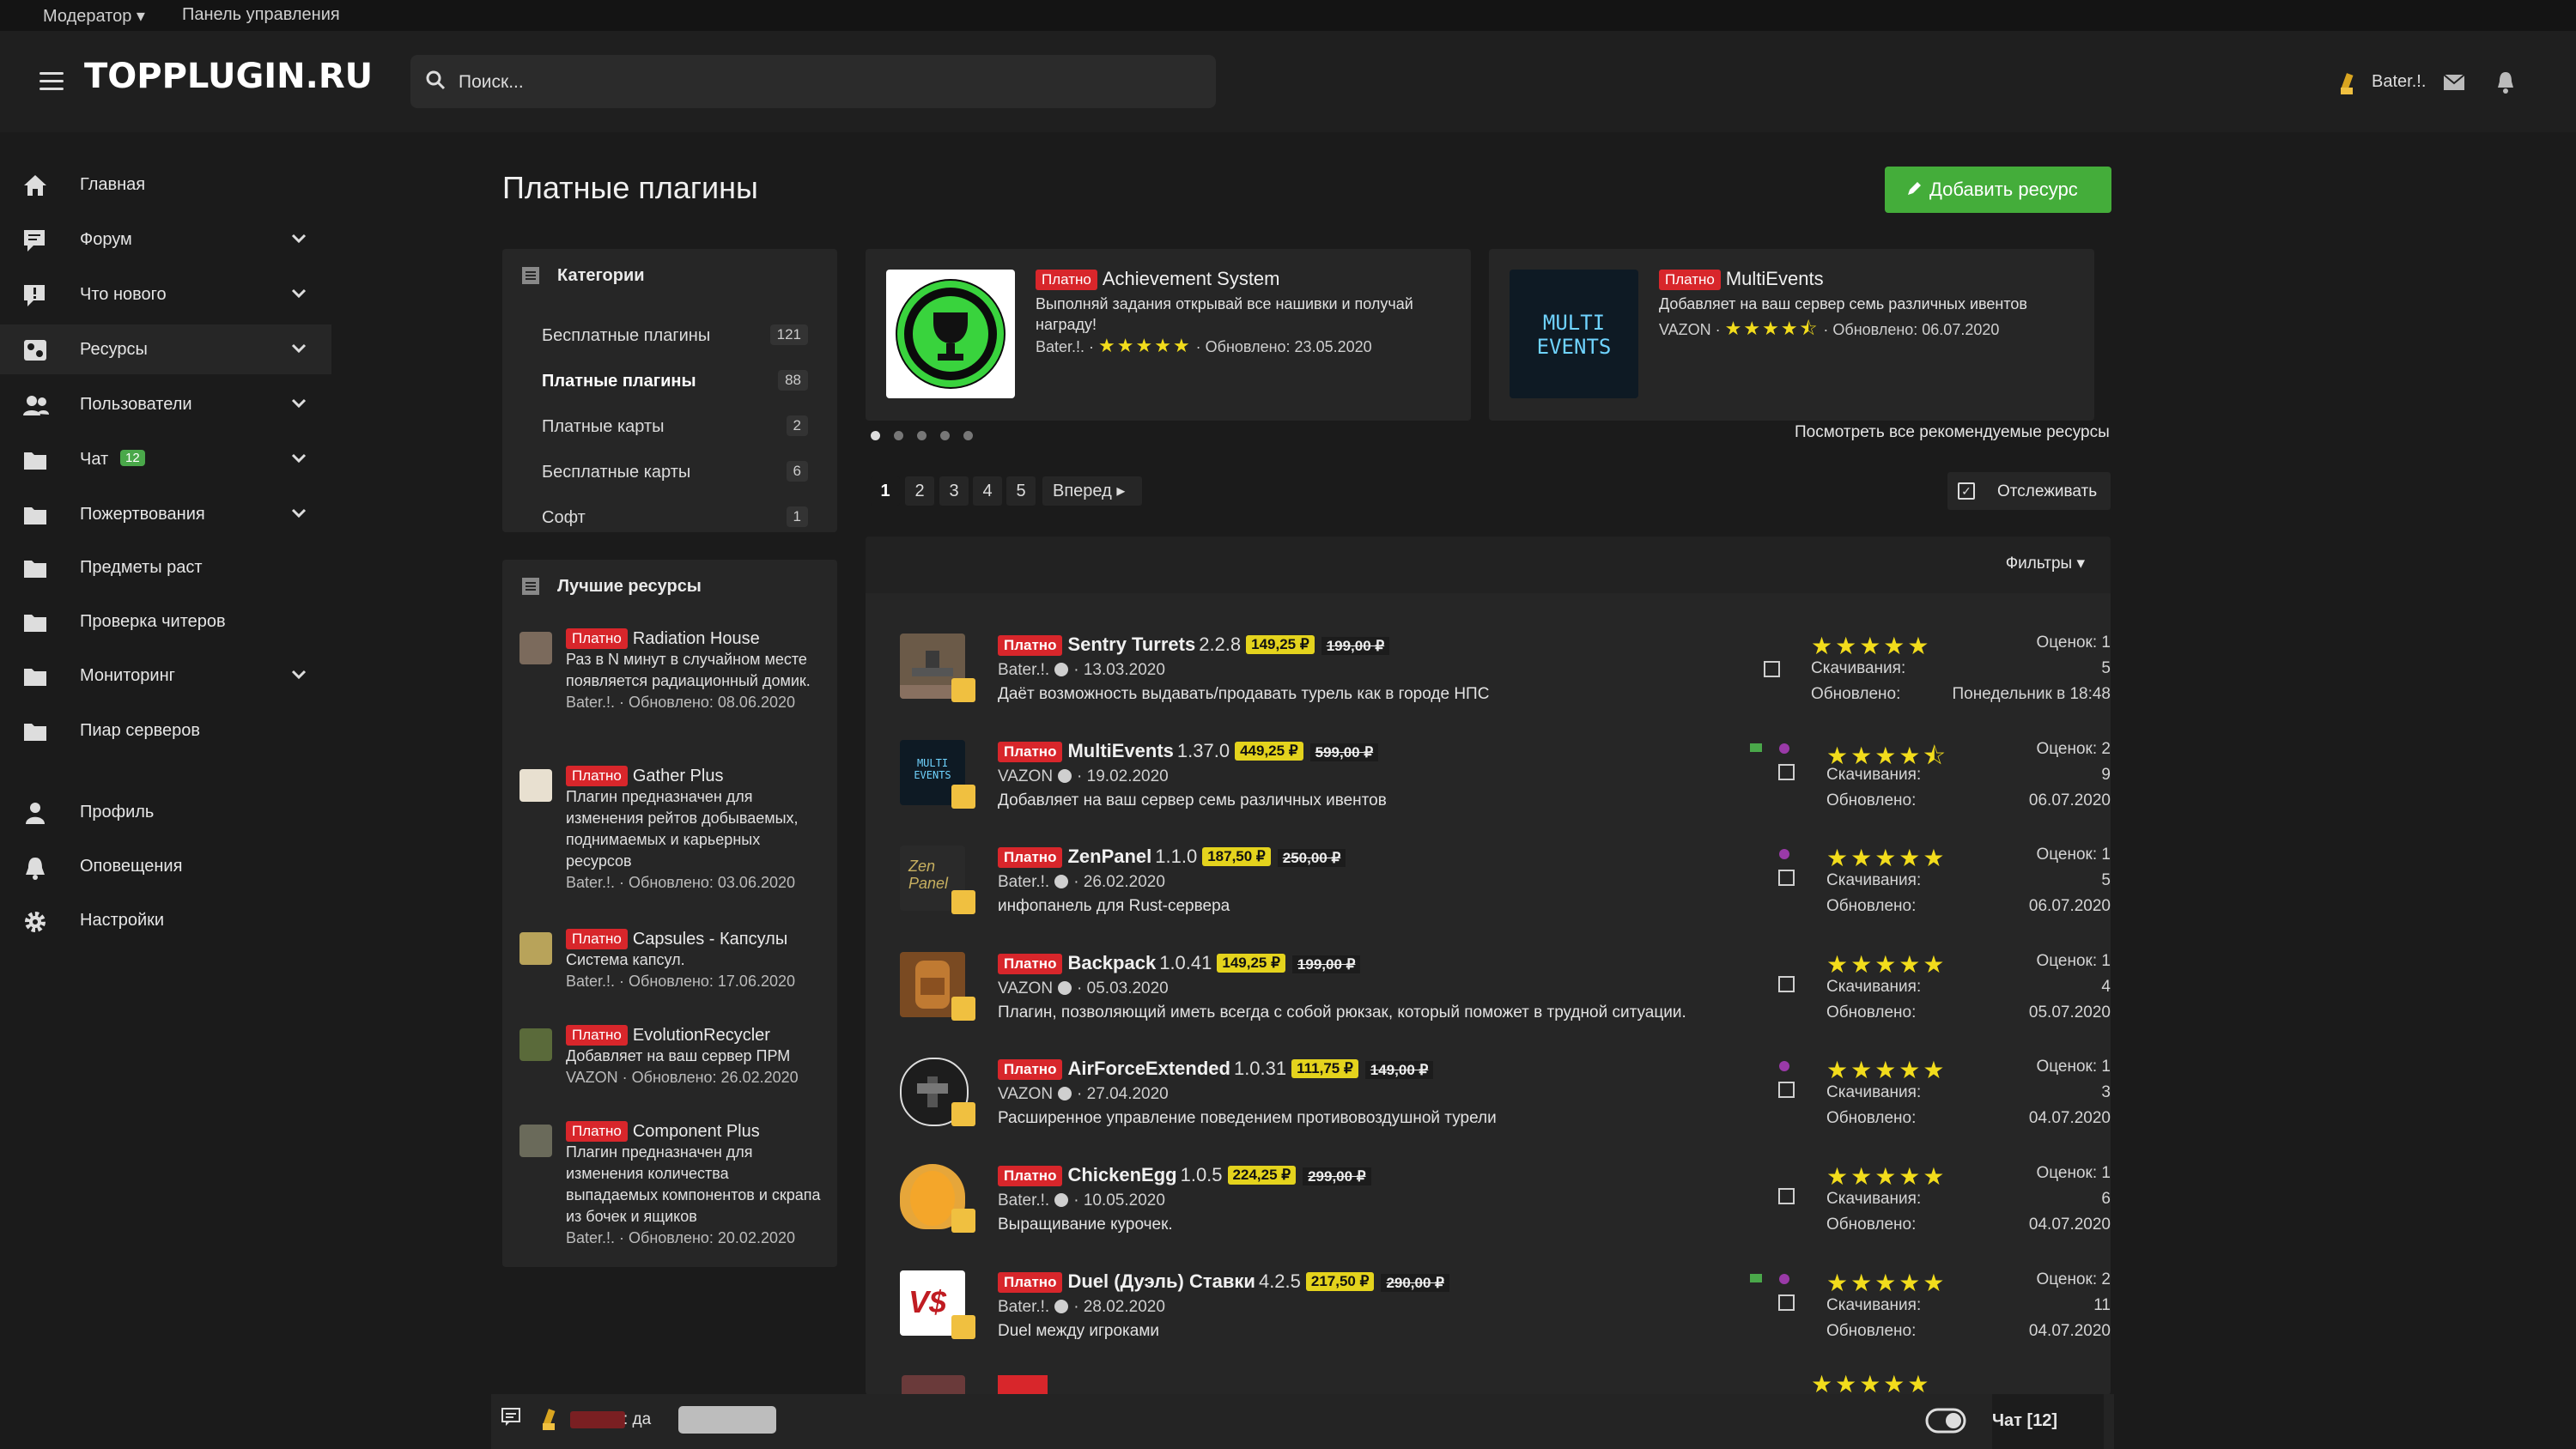 The height and width of the screenshot is (1449, 2576). What do you see at coordinates (696, 638) in the screenshot?
I see `best-resource-name: Radiation House` at bounding box center [696, 638].